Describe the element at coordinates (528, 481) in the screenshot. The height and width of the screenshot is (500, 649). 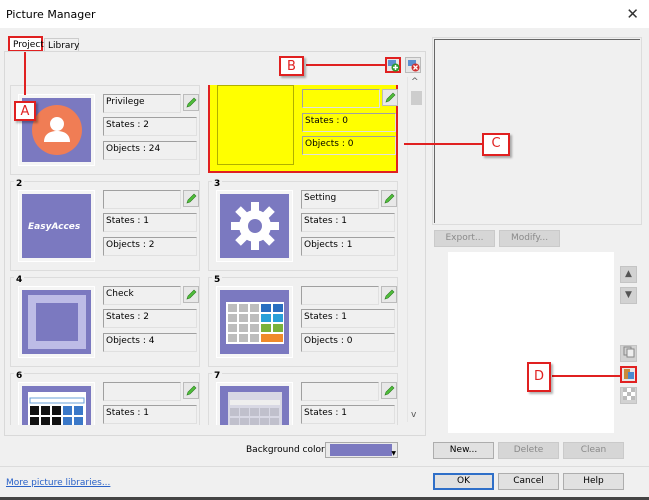
I see `cancel-button: Cancel` at that location.